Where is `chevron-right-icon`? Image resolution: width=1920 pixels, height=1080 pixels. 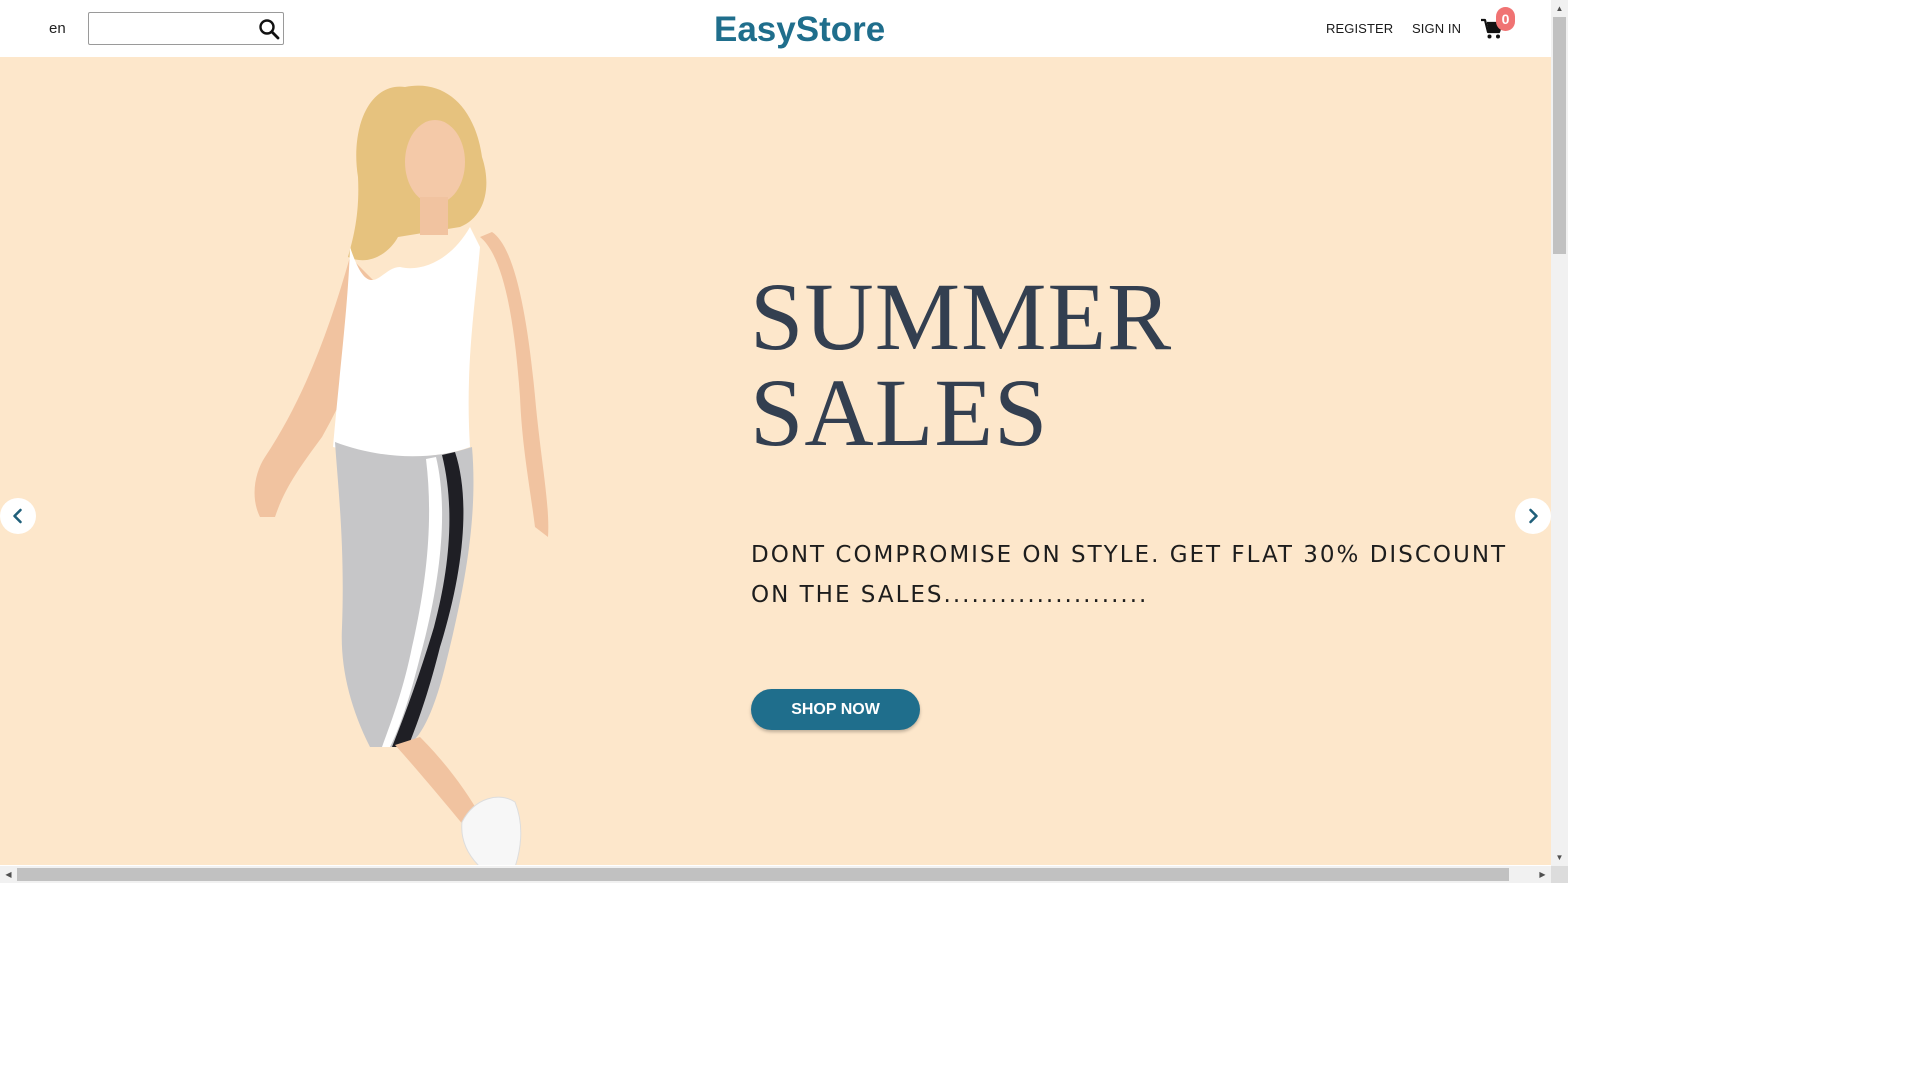 chevron-right-icon is located at coordinates (1533, 516).